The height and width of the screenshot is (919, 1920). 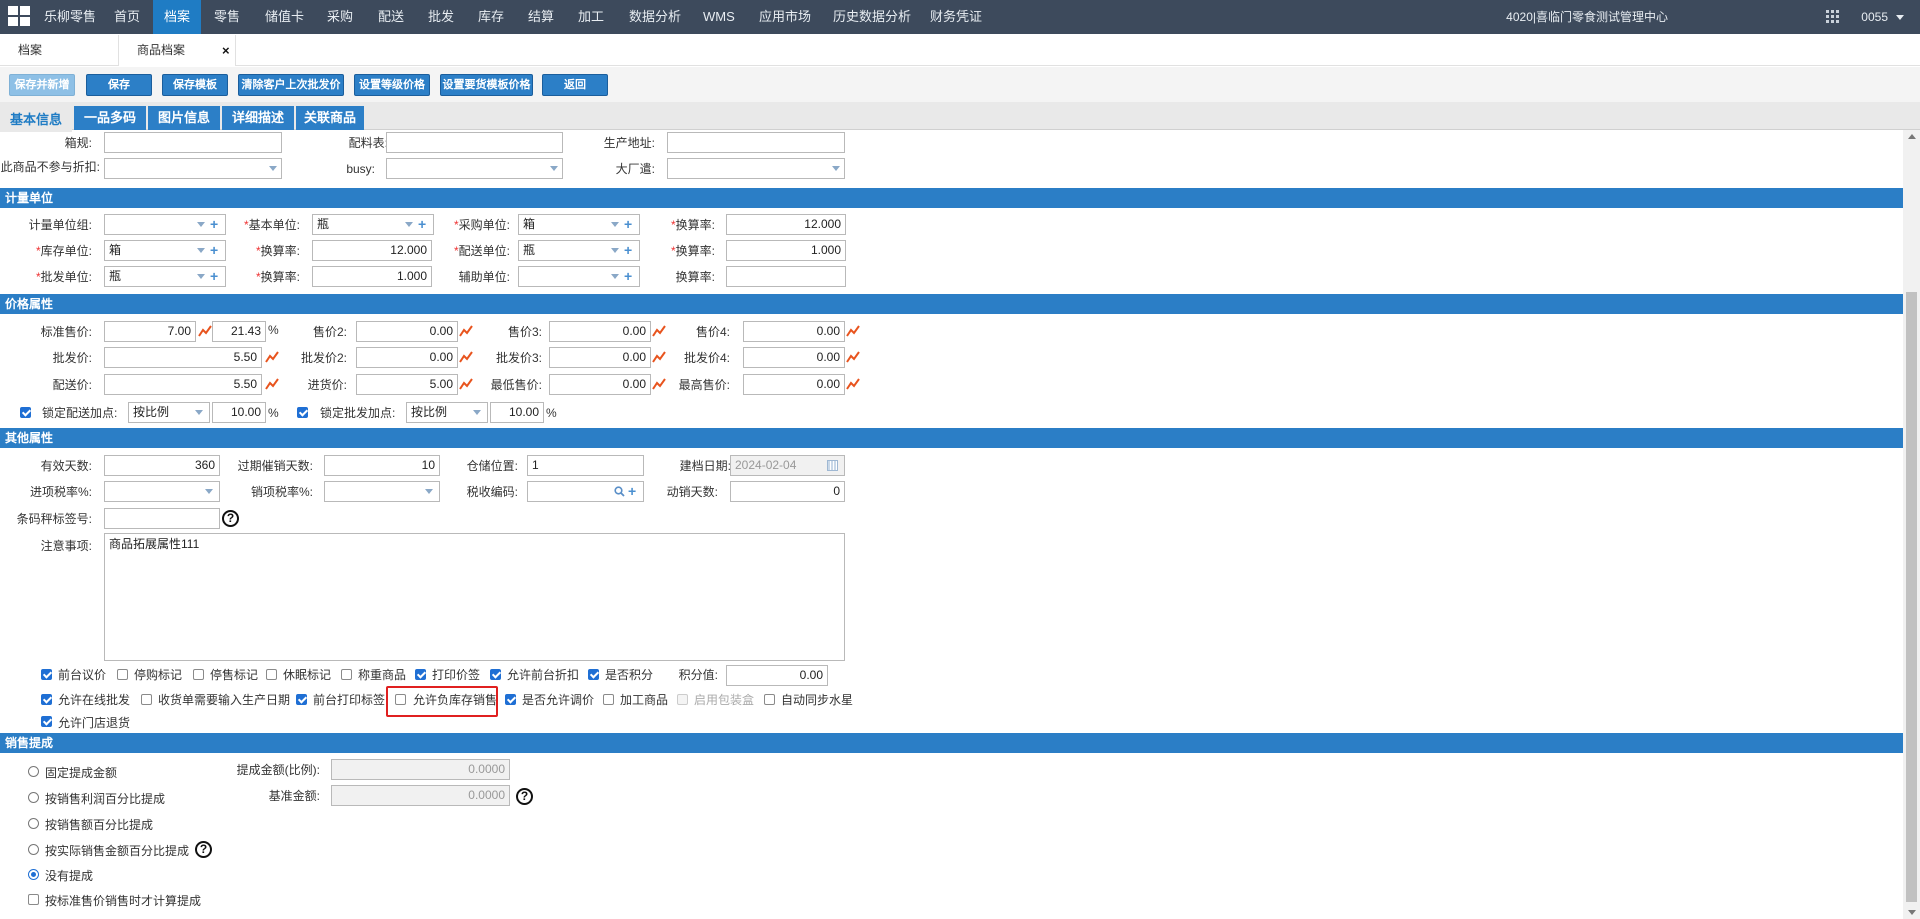 What do you see at coordinates (794, 331) in the screenshot?
I see `price4-input: 0.00` at bounding box center [794, 331].